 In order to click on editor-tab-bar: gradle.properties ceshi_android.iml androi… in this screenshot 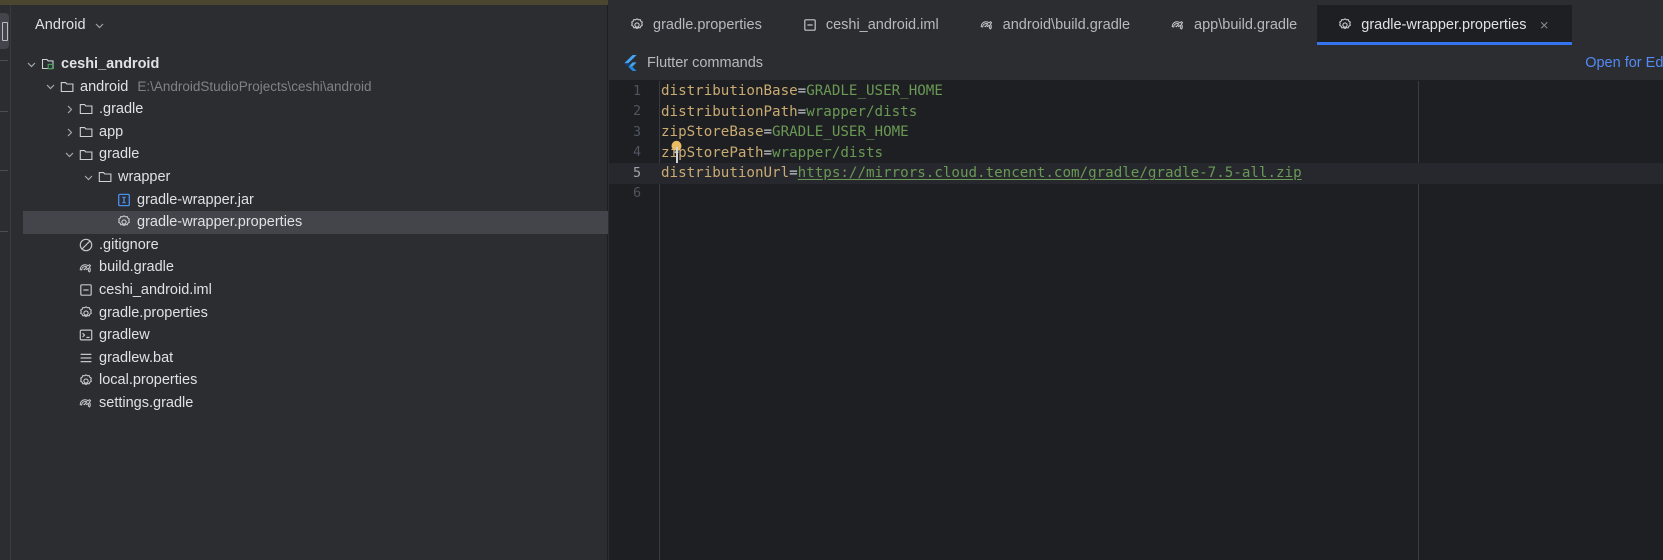, I will do `click(1136, 25)`.